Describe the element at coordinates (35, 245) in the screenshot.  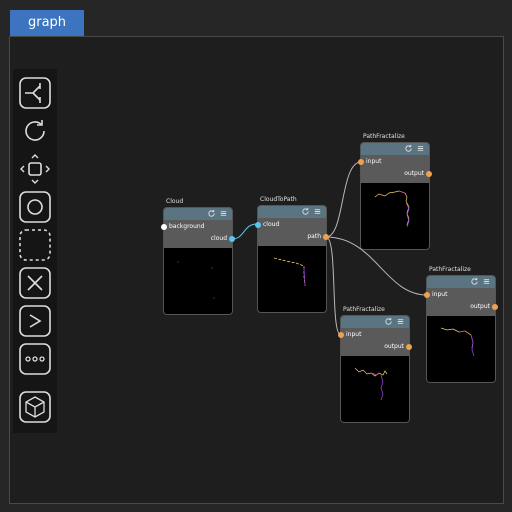
I see `selection-icon` at that location.